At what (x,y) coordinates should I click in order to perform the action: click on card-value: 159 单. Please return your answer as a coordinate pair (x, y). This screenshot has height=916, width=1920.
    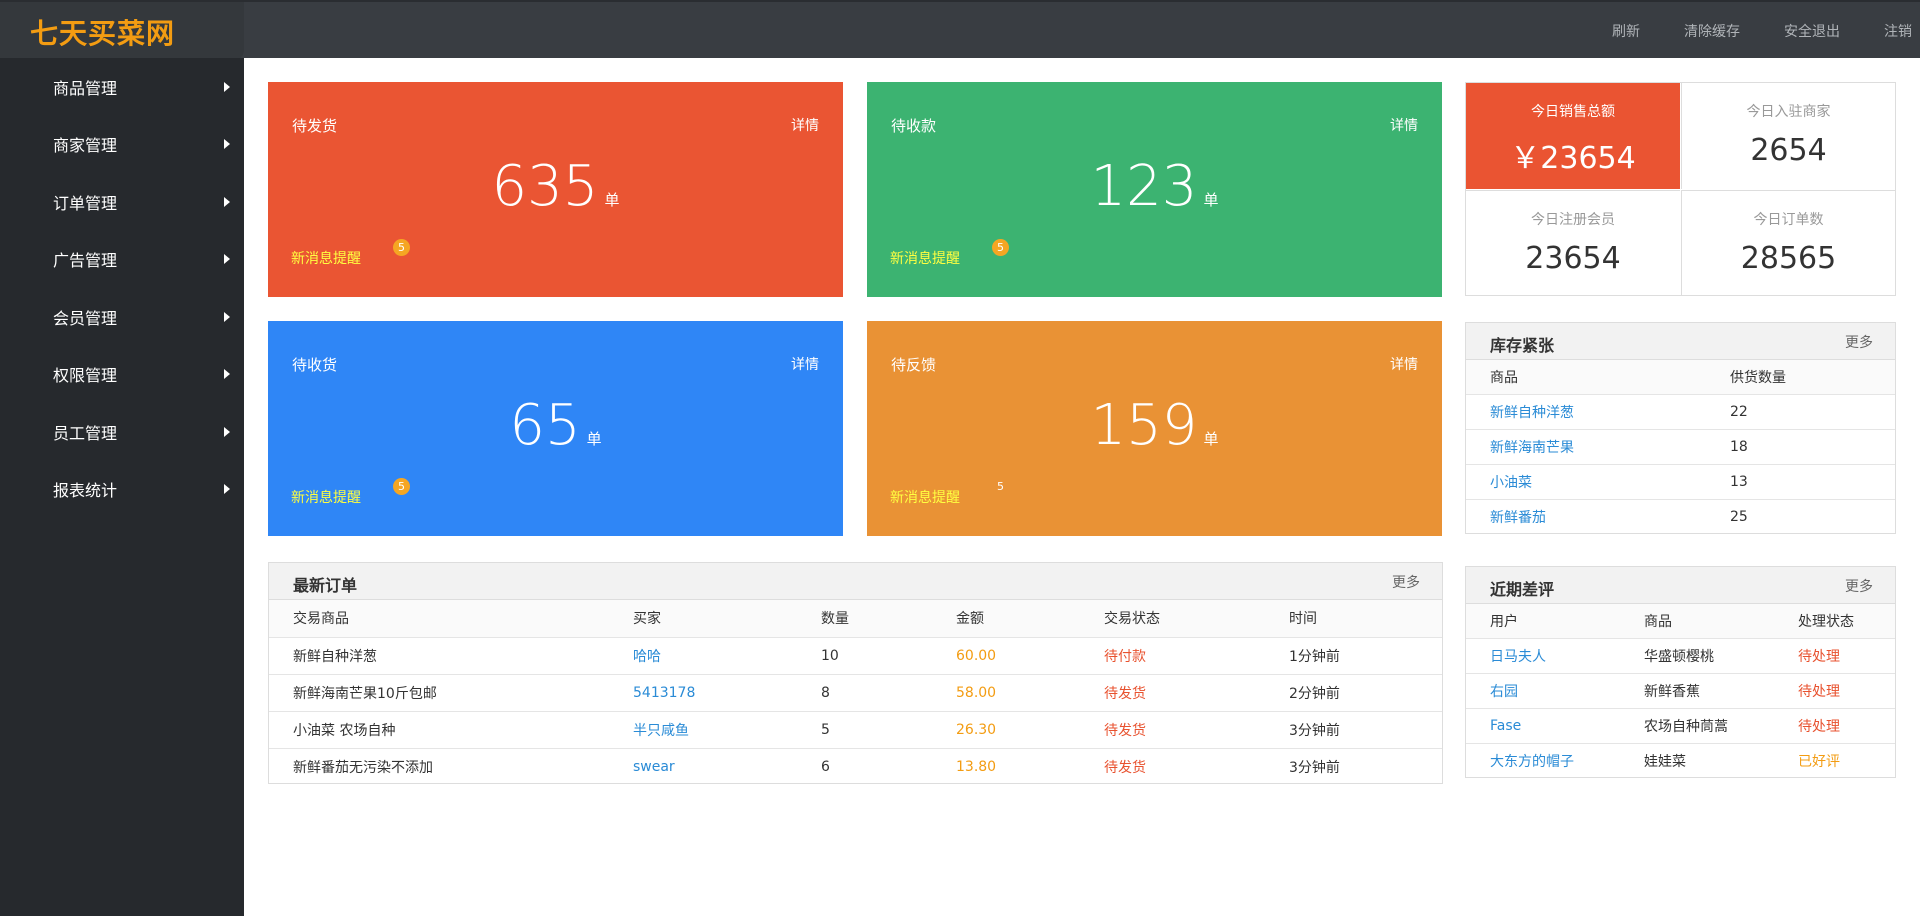
    Looking at the image, I should click on (1154, 425).